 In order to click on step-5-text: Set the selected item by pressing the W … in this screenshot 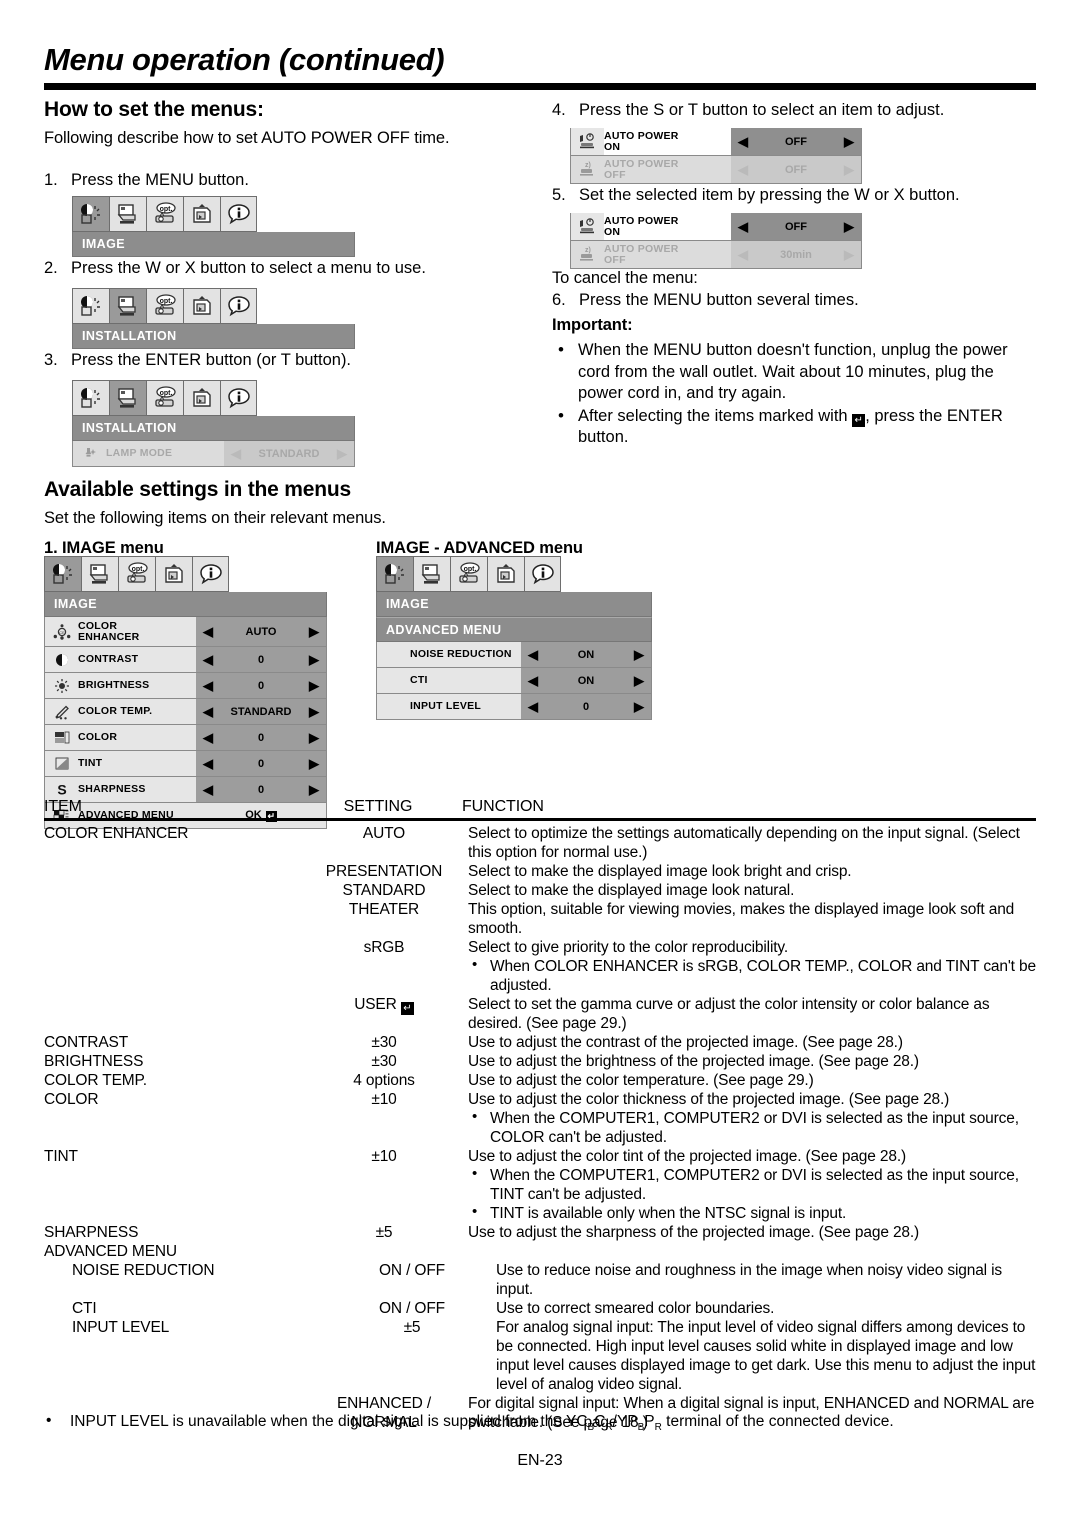, I will do `click(769, 195)`.